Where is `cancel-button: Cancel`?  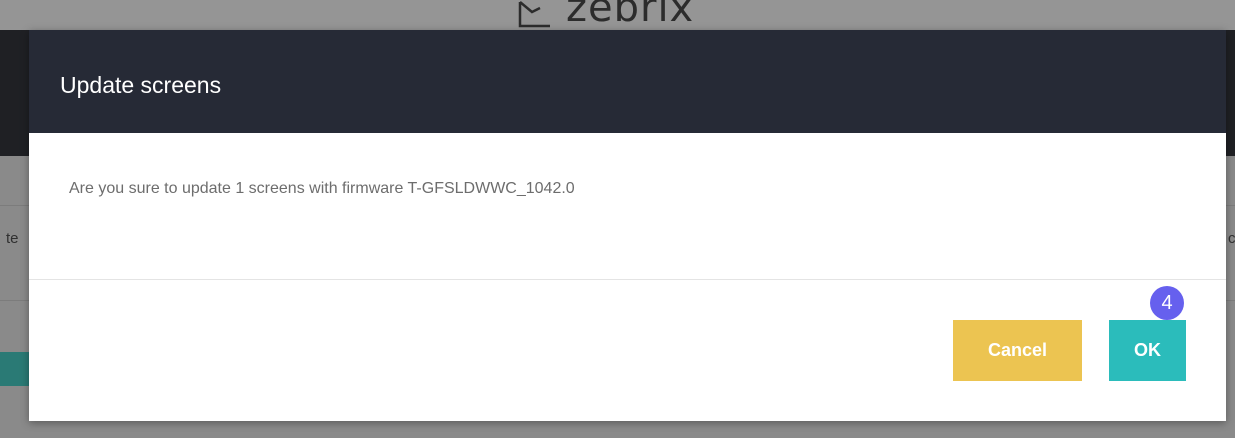 cancel-button: Cancel is located at coordinates (1017, 350).